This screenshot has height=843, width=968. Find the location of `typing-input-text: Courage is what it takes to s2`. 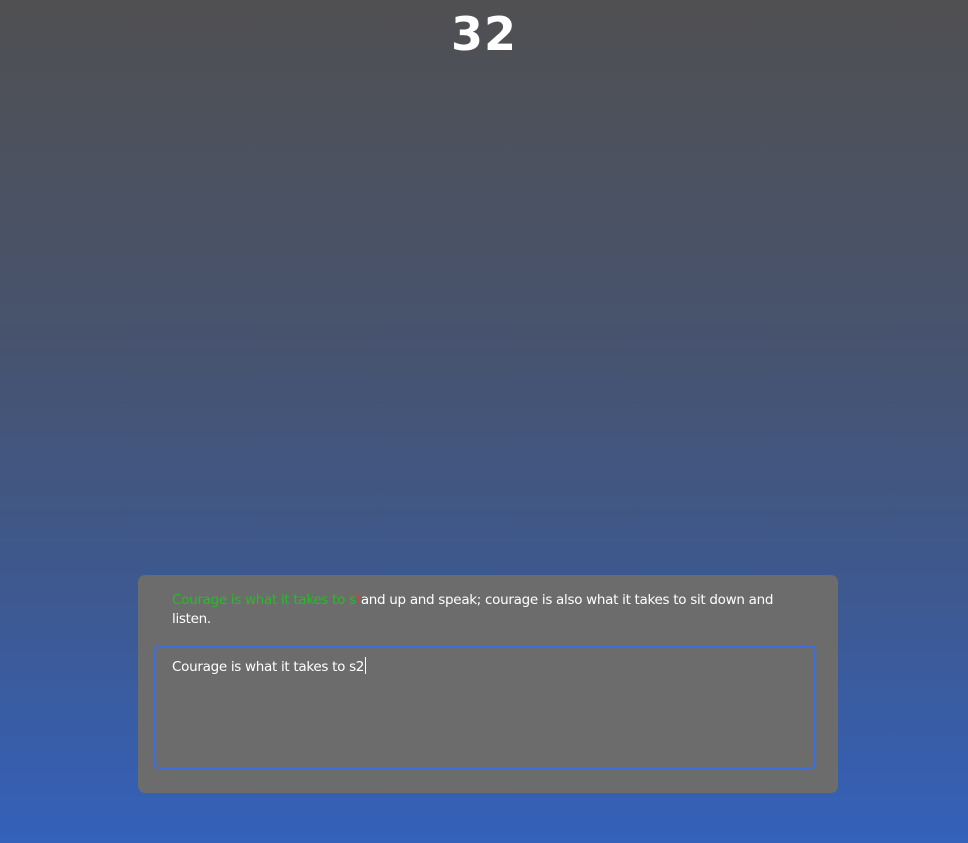

typing-input-text: Courage is what it takes to s2 is located at coordinates (268, 667).